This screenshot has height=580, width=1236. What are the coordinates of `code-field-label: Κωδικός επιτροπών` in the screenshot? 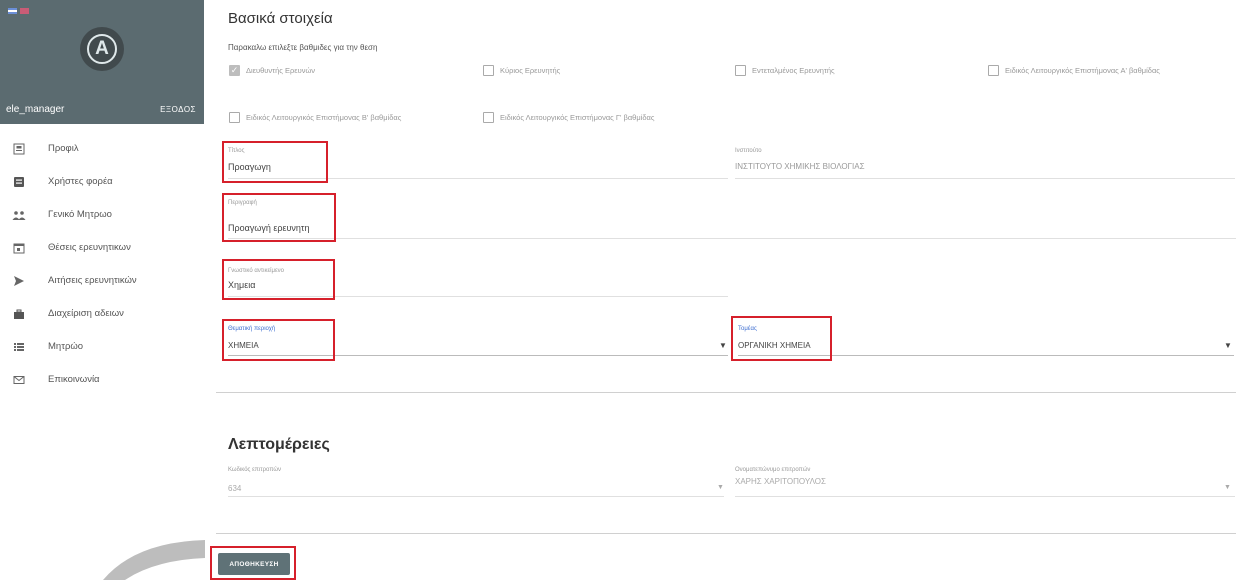 It's located at (255, 470).